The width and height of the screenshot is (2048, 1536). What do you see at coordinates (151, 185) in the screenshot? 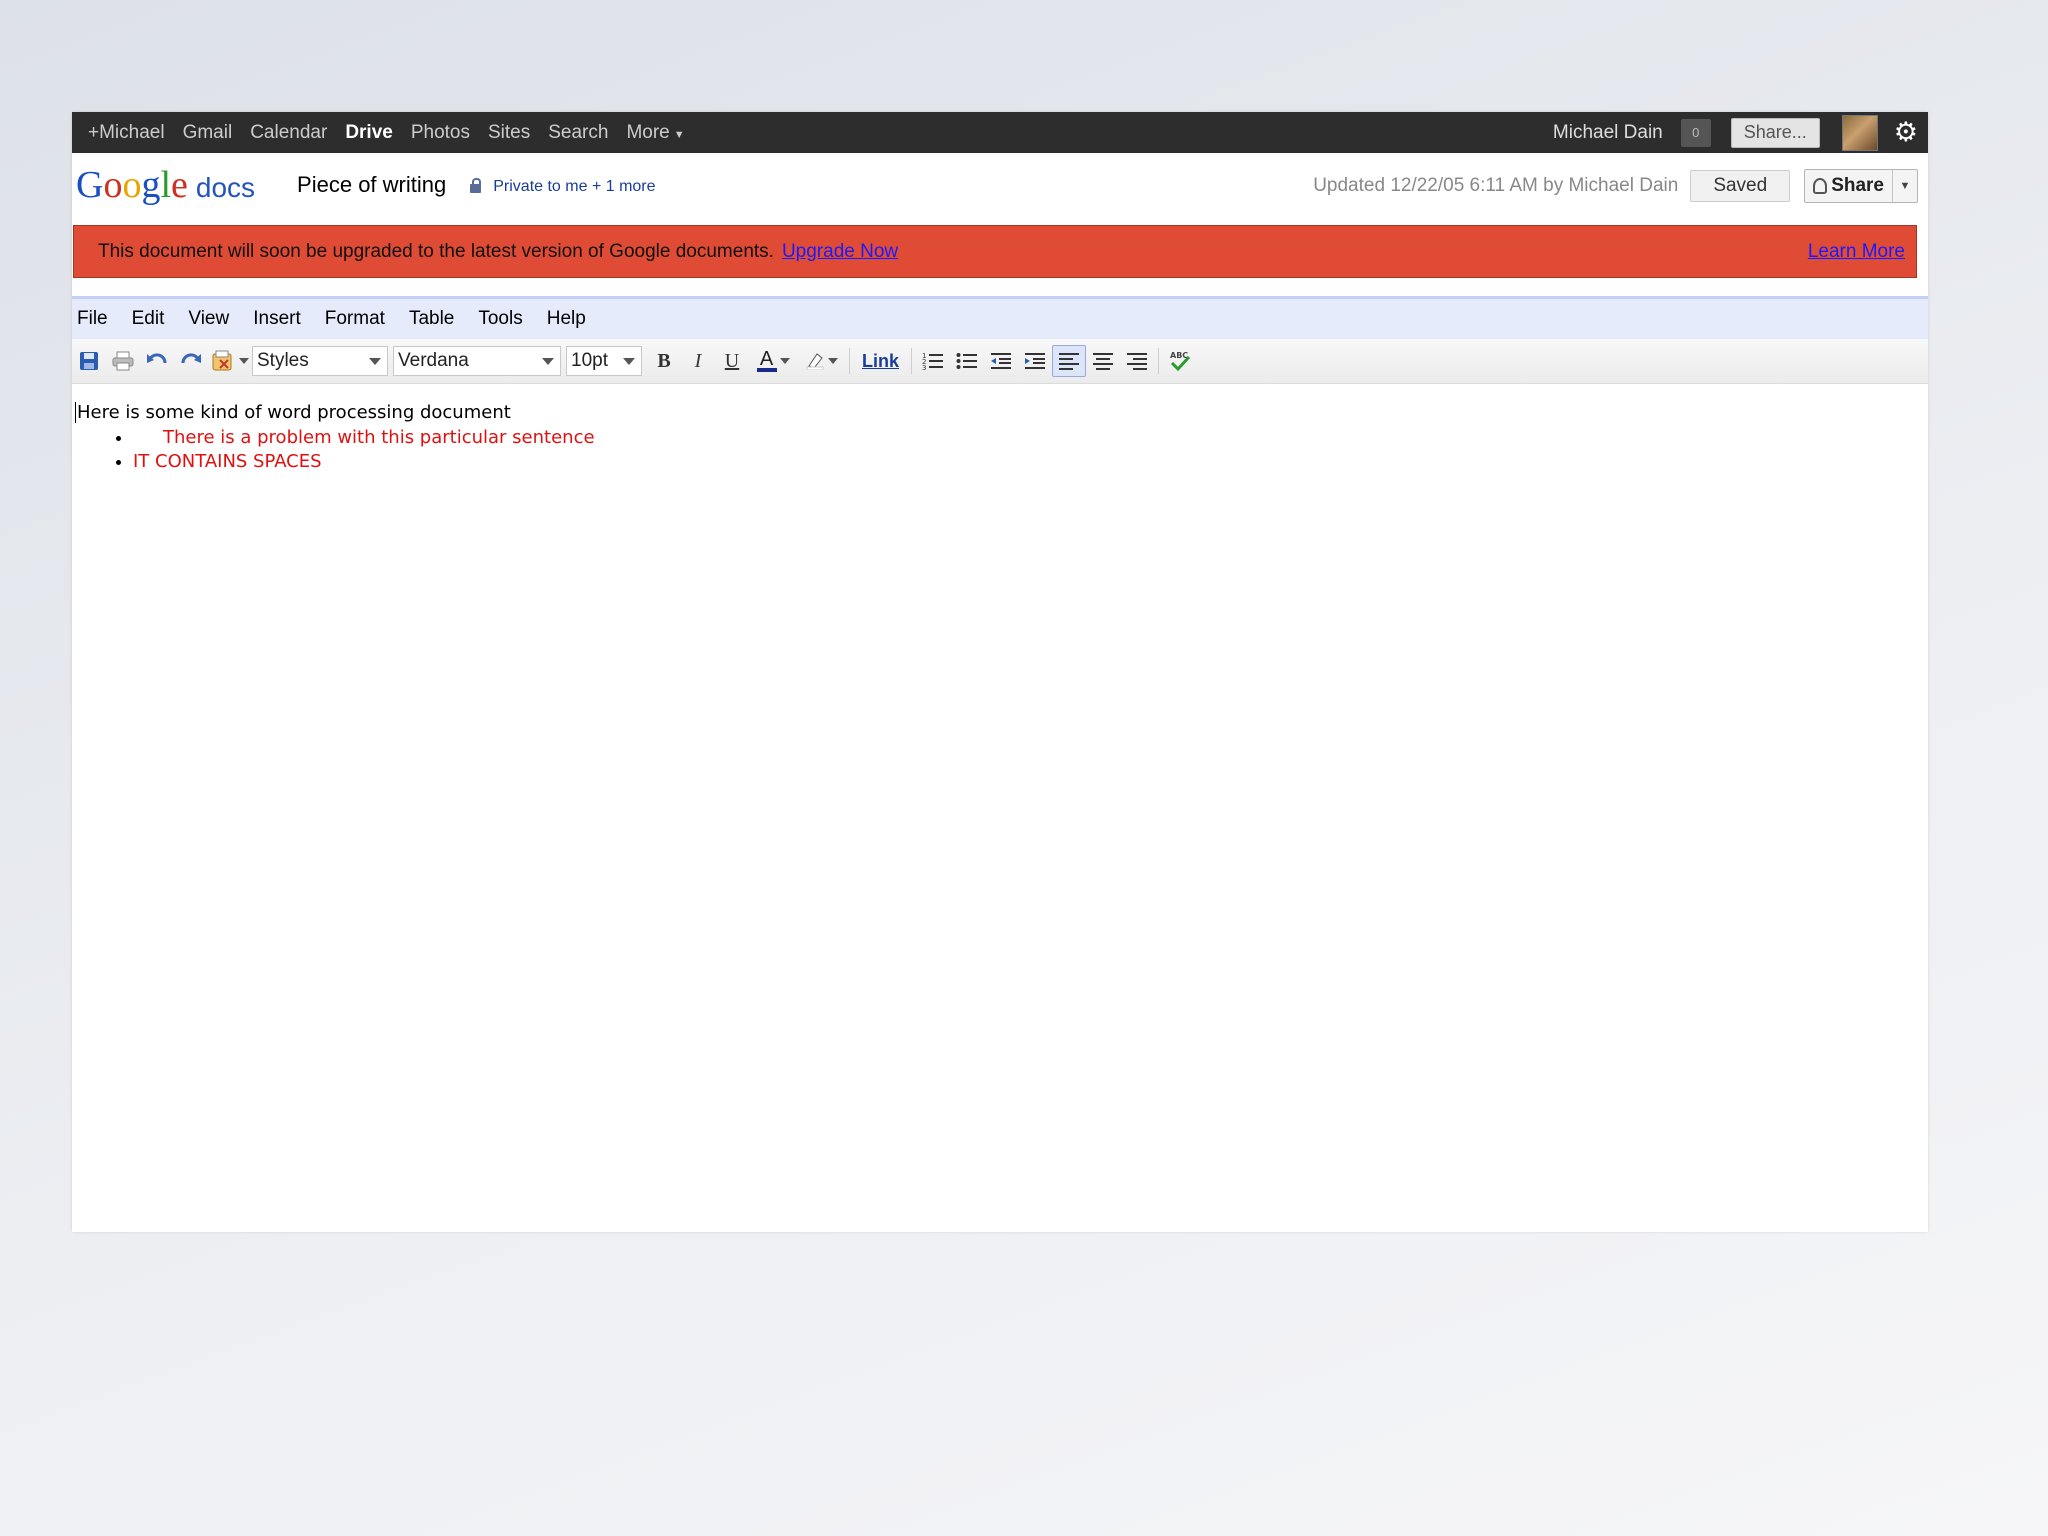
I see `logo-letter: g` at bounding box center [151, 185].